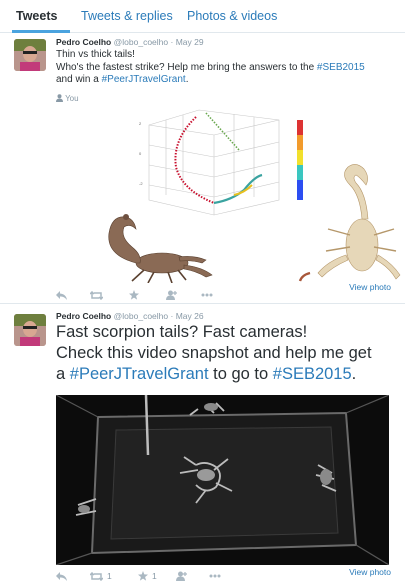 This screenshot has width=405, height=583. What do you see at coordinates (190, 316) in the screenshot?
I see `tweet-date: May 26` at bounding box center [190, 316].